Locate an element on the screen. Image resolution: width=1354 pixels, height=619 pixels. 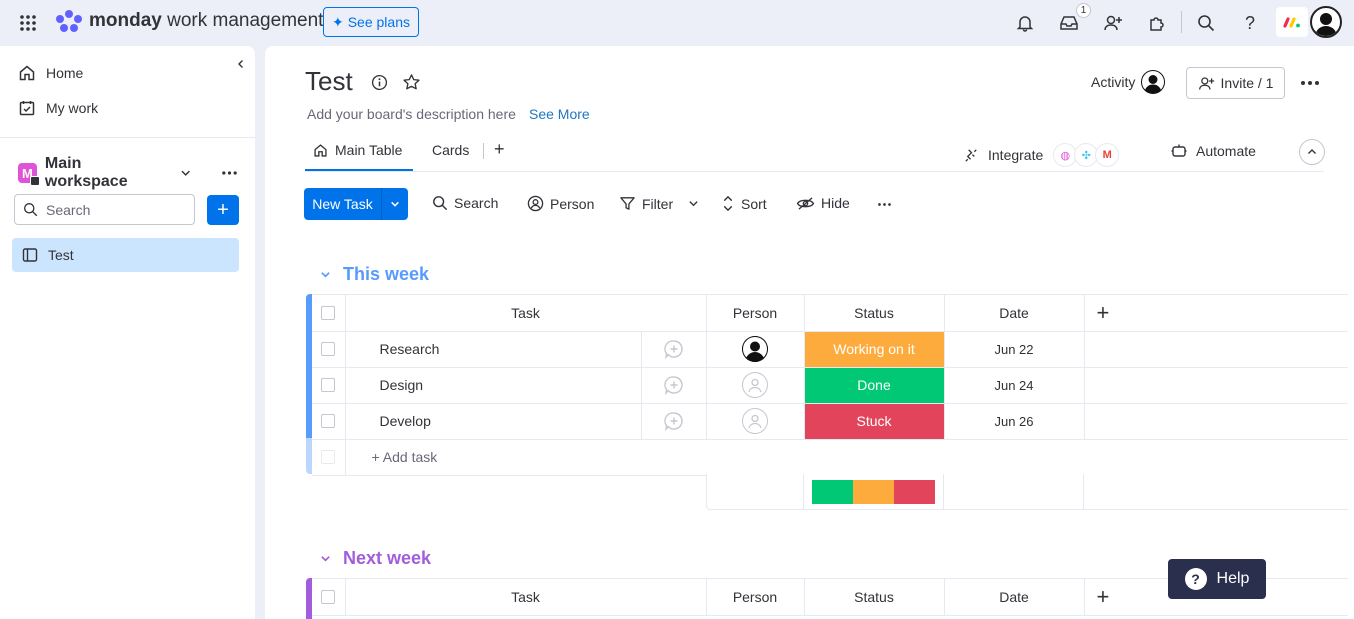
tab-main-table: Main Table is located at coordinates (357, 150).